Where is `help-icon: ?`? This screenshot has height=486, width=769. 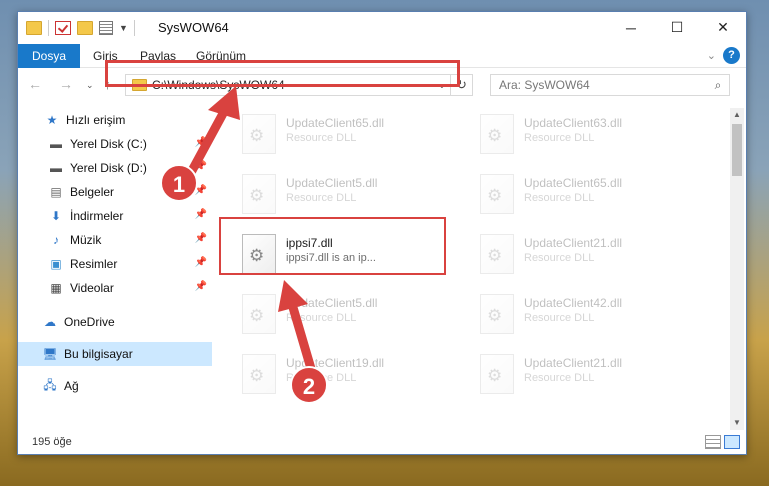 help-icon: ? is located at coordinates (731, 55).